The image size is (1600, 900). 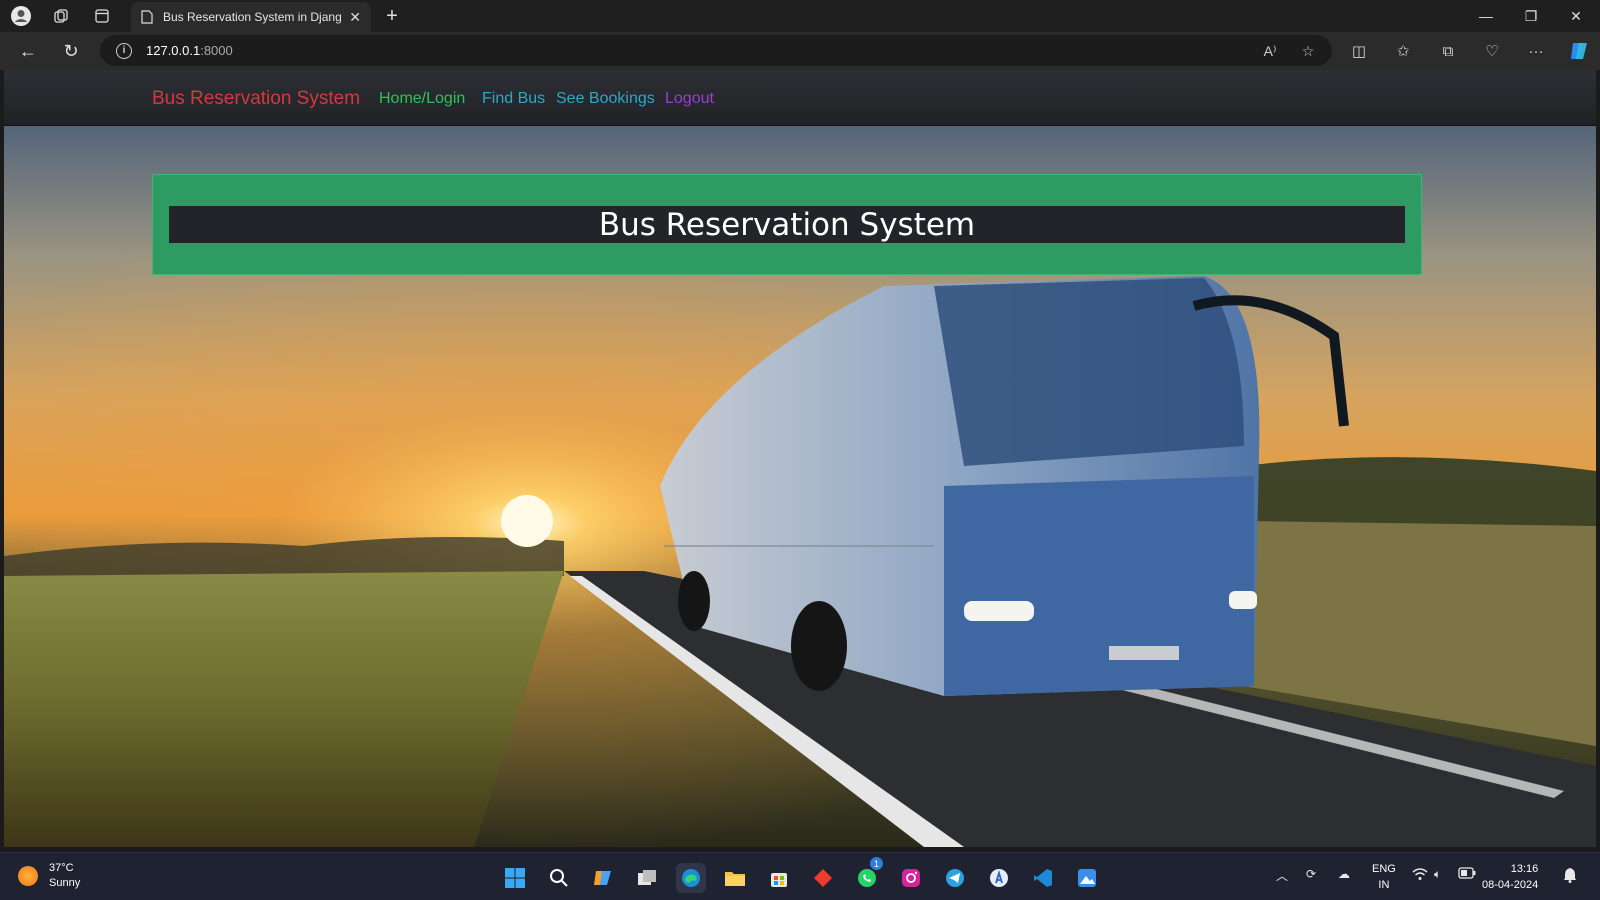 I want to click on new-tab-button: +, so click(x=392, y=16).